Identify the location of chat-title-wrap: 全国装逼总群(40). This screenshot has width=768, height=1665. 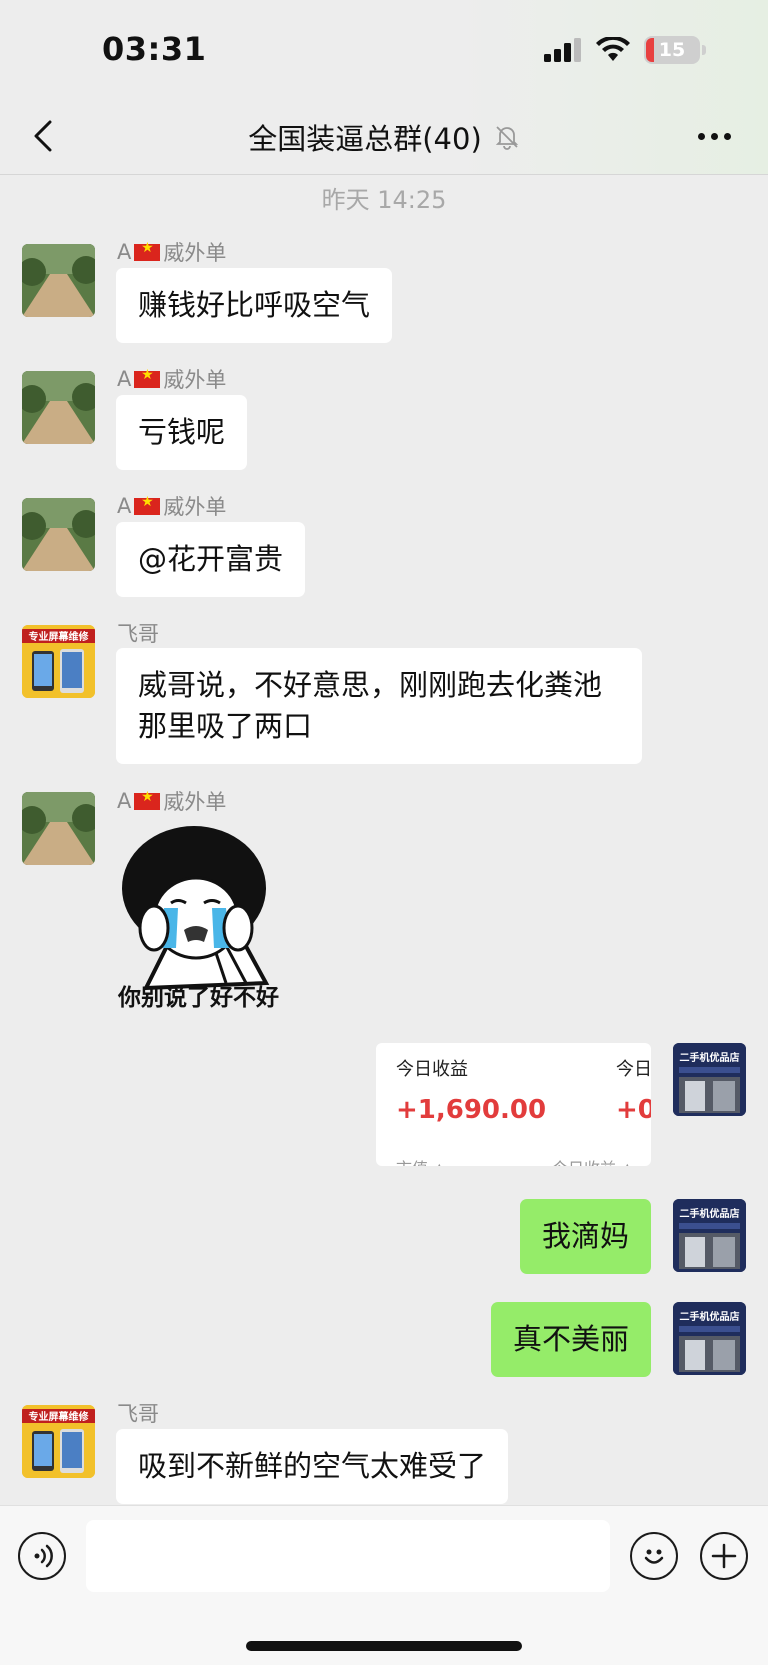
(384, 137).